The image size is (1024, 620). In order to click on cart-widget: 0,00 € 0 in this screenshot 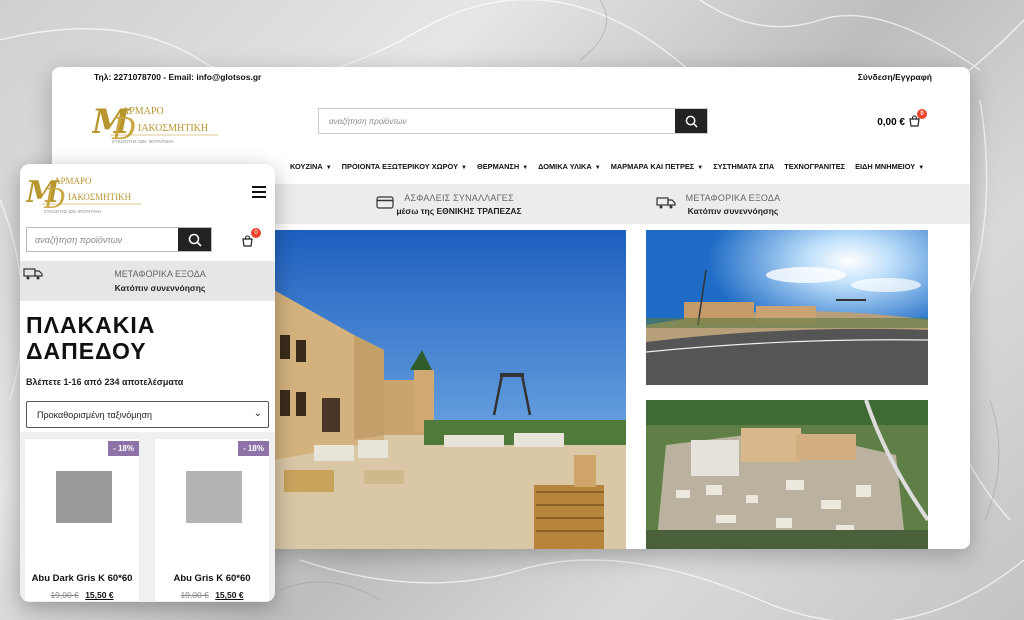, I will do `click(902, 119)`.